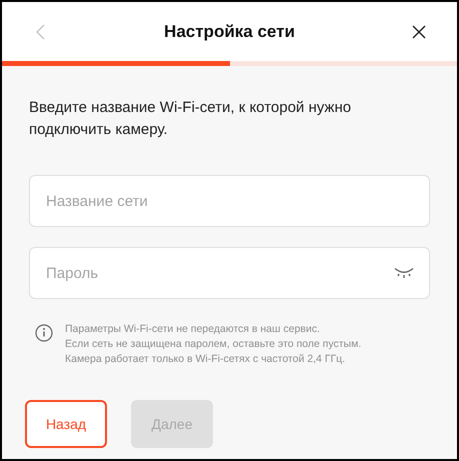 The width and height of the screenshot is (459, 461). Describe the element at coordinates (229, 201) in the screenshot. I see `input-field: Название сети` at that location.